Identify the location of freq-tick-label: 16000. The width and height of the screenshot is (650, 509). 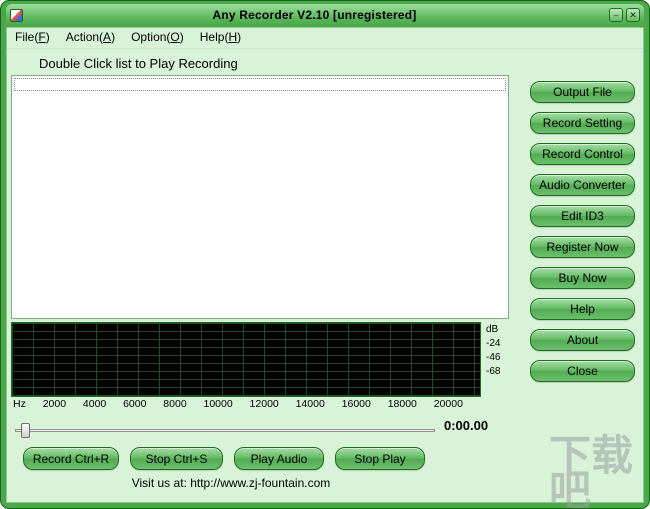
(356, 404).